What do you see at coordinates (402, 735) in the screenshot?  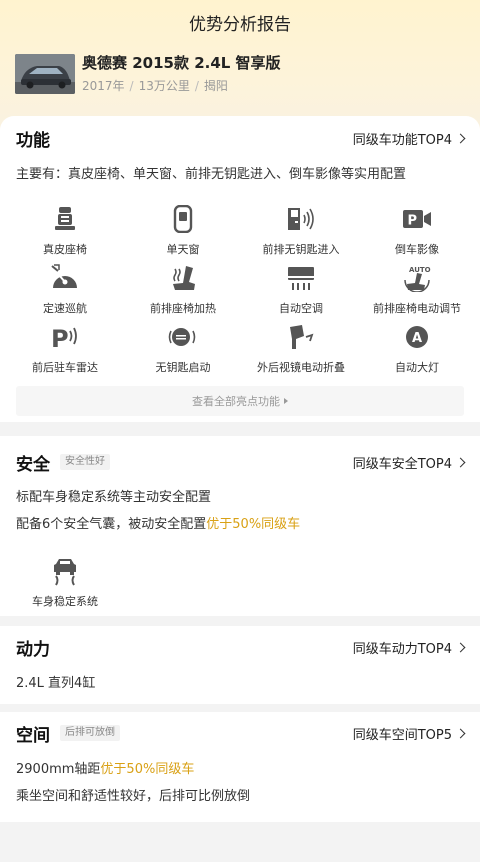 I see `space-top-link-label: 同级车空间TOP5` at bounding box center [402, 735].